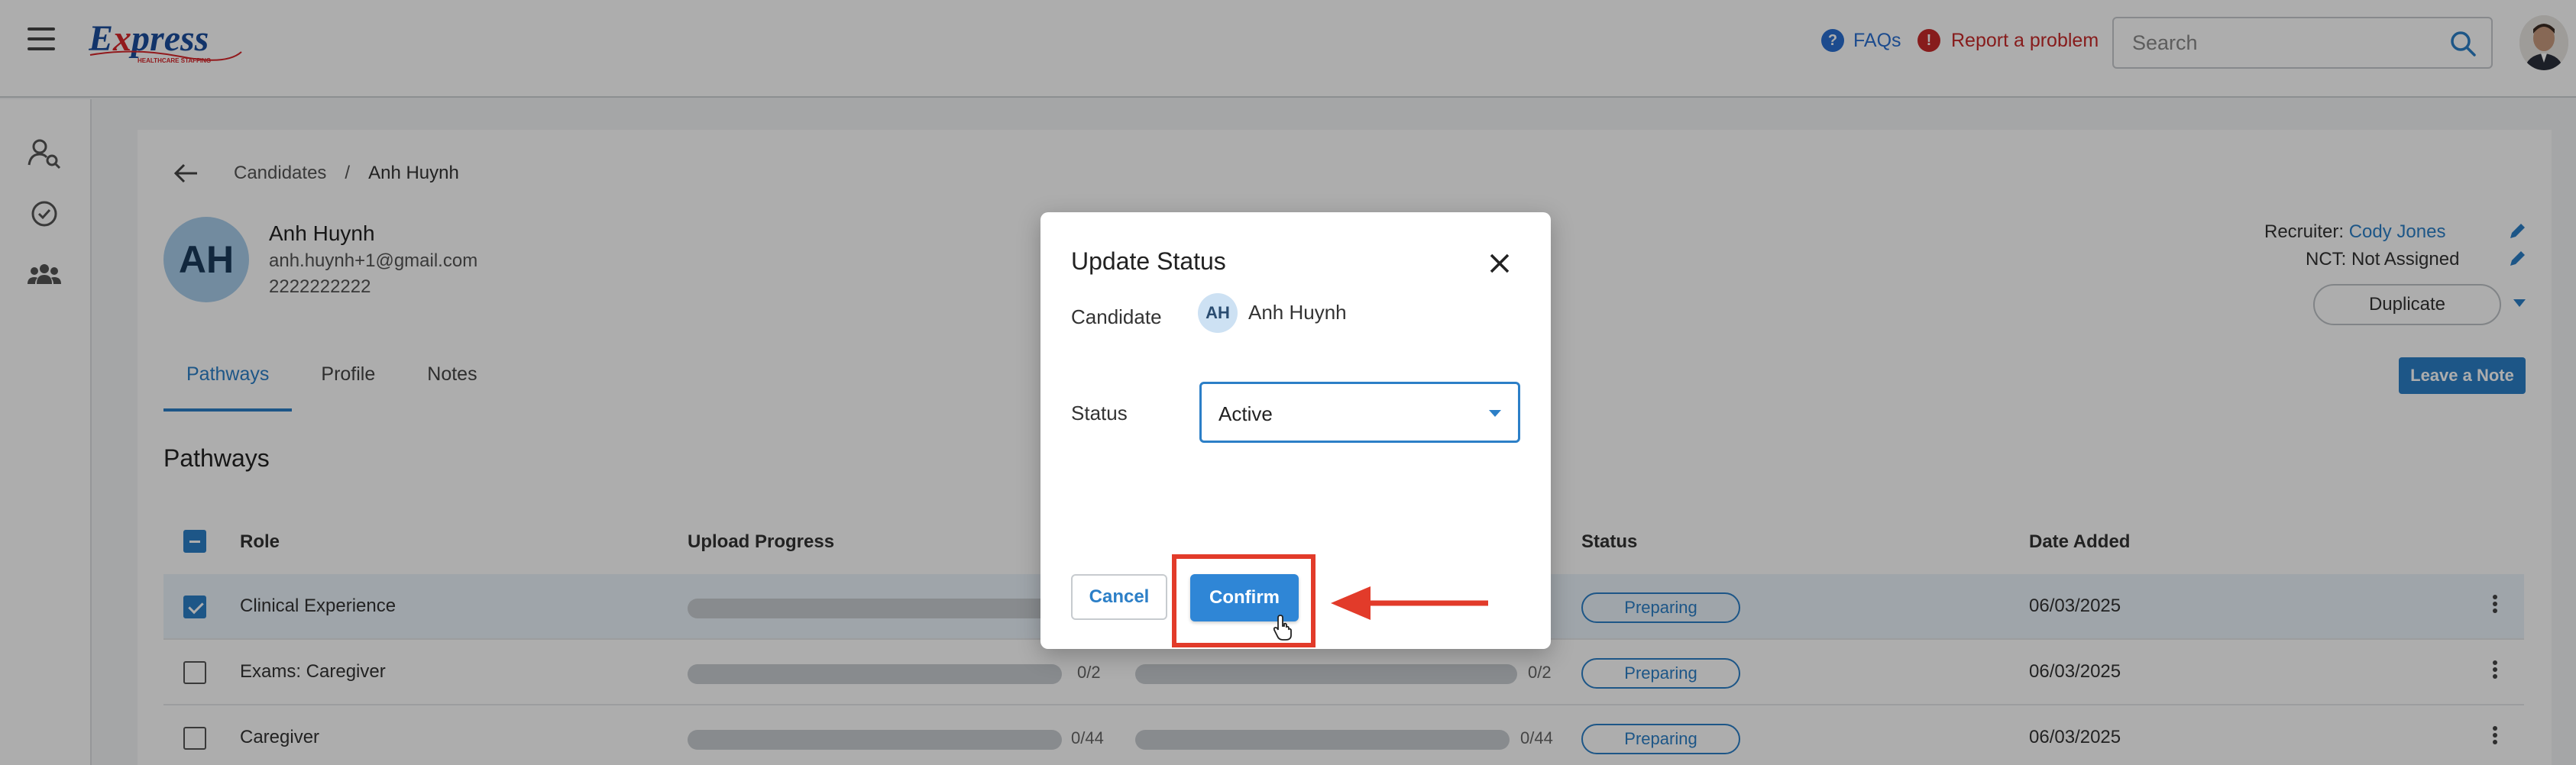 This screenshot has height=765, width=2576. Describe the element at coordinates (1245, 413) in the screenshot. I see `status-select-value: Active` at that location.